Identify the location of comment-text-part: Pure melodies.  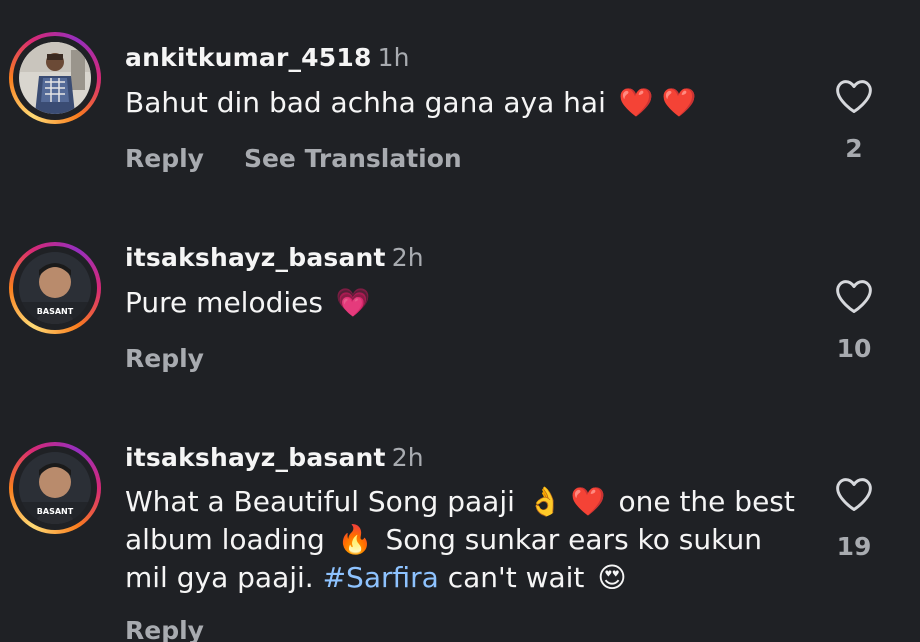
(224, 302).